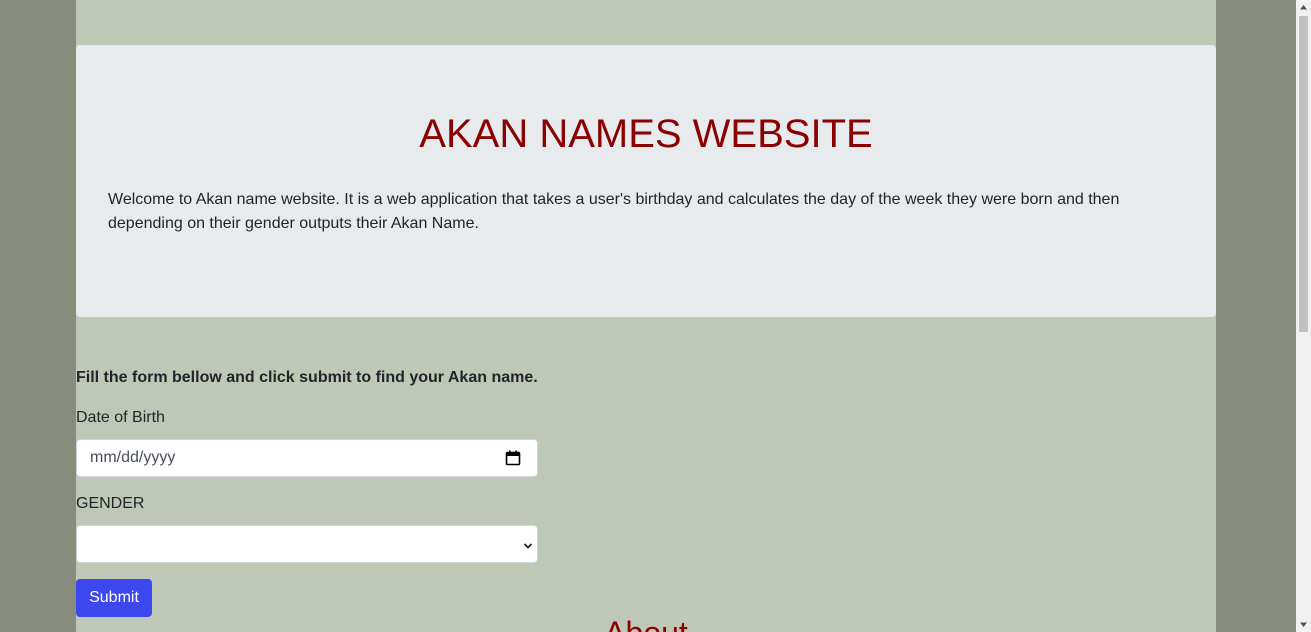 Image resolution: width=1311 pixels, height=632 pixels. Describe the element at coordinates (307, 544) in the screenshot. I see `gender-select` at that location.